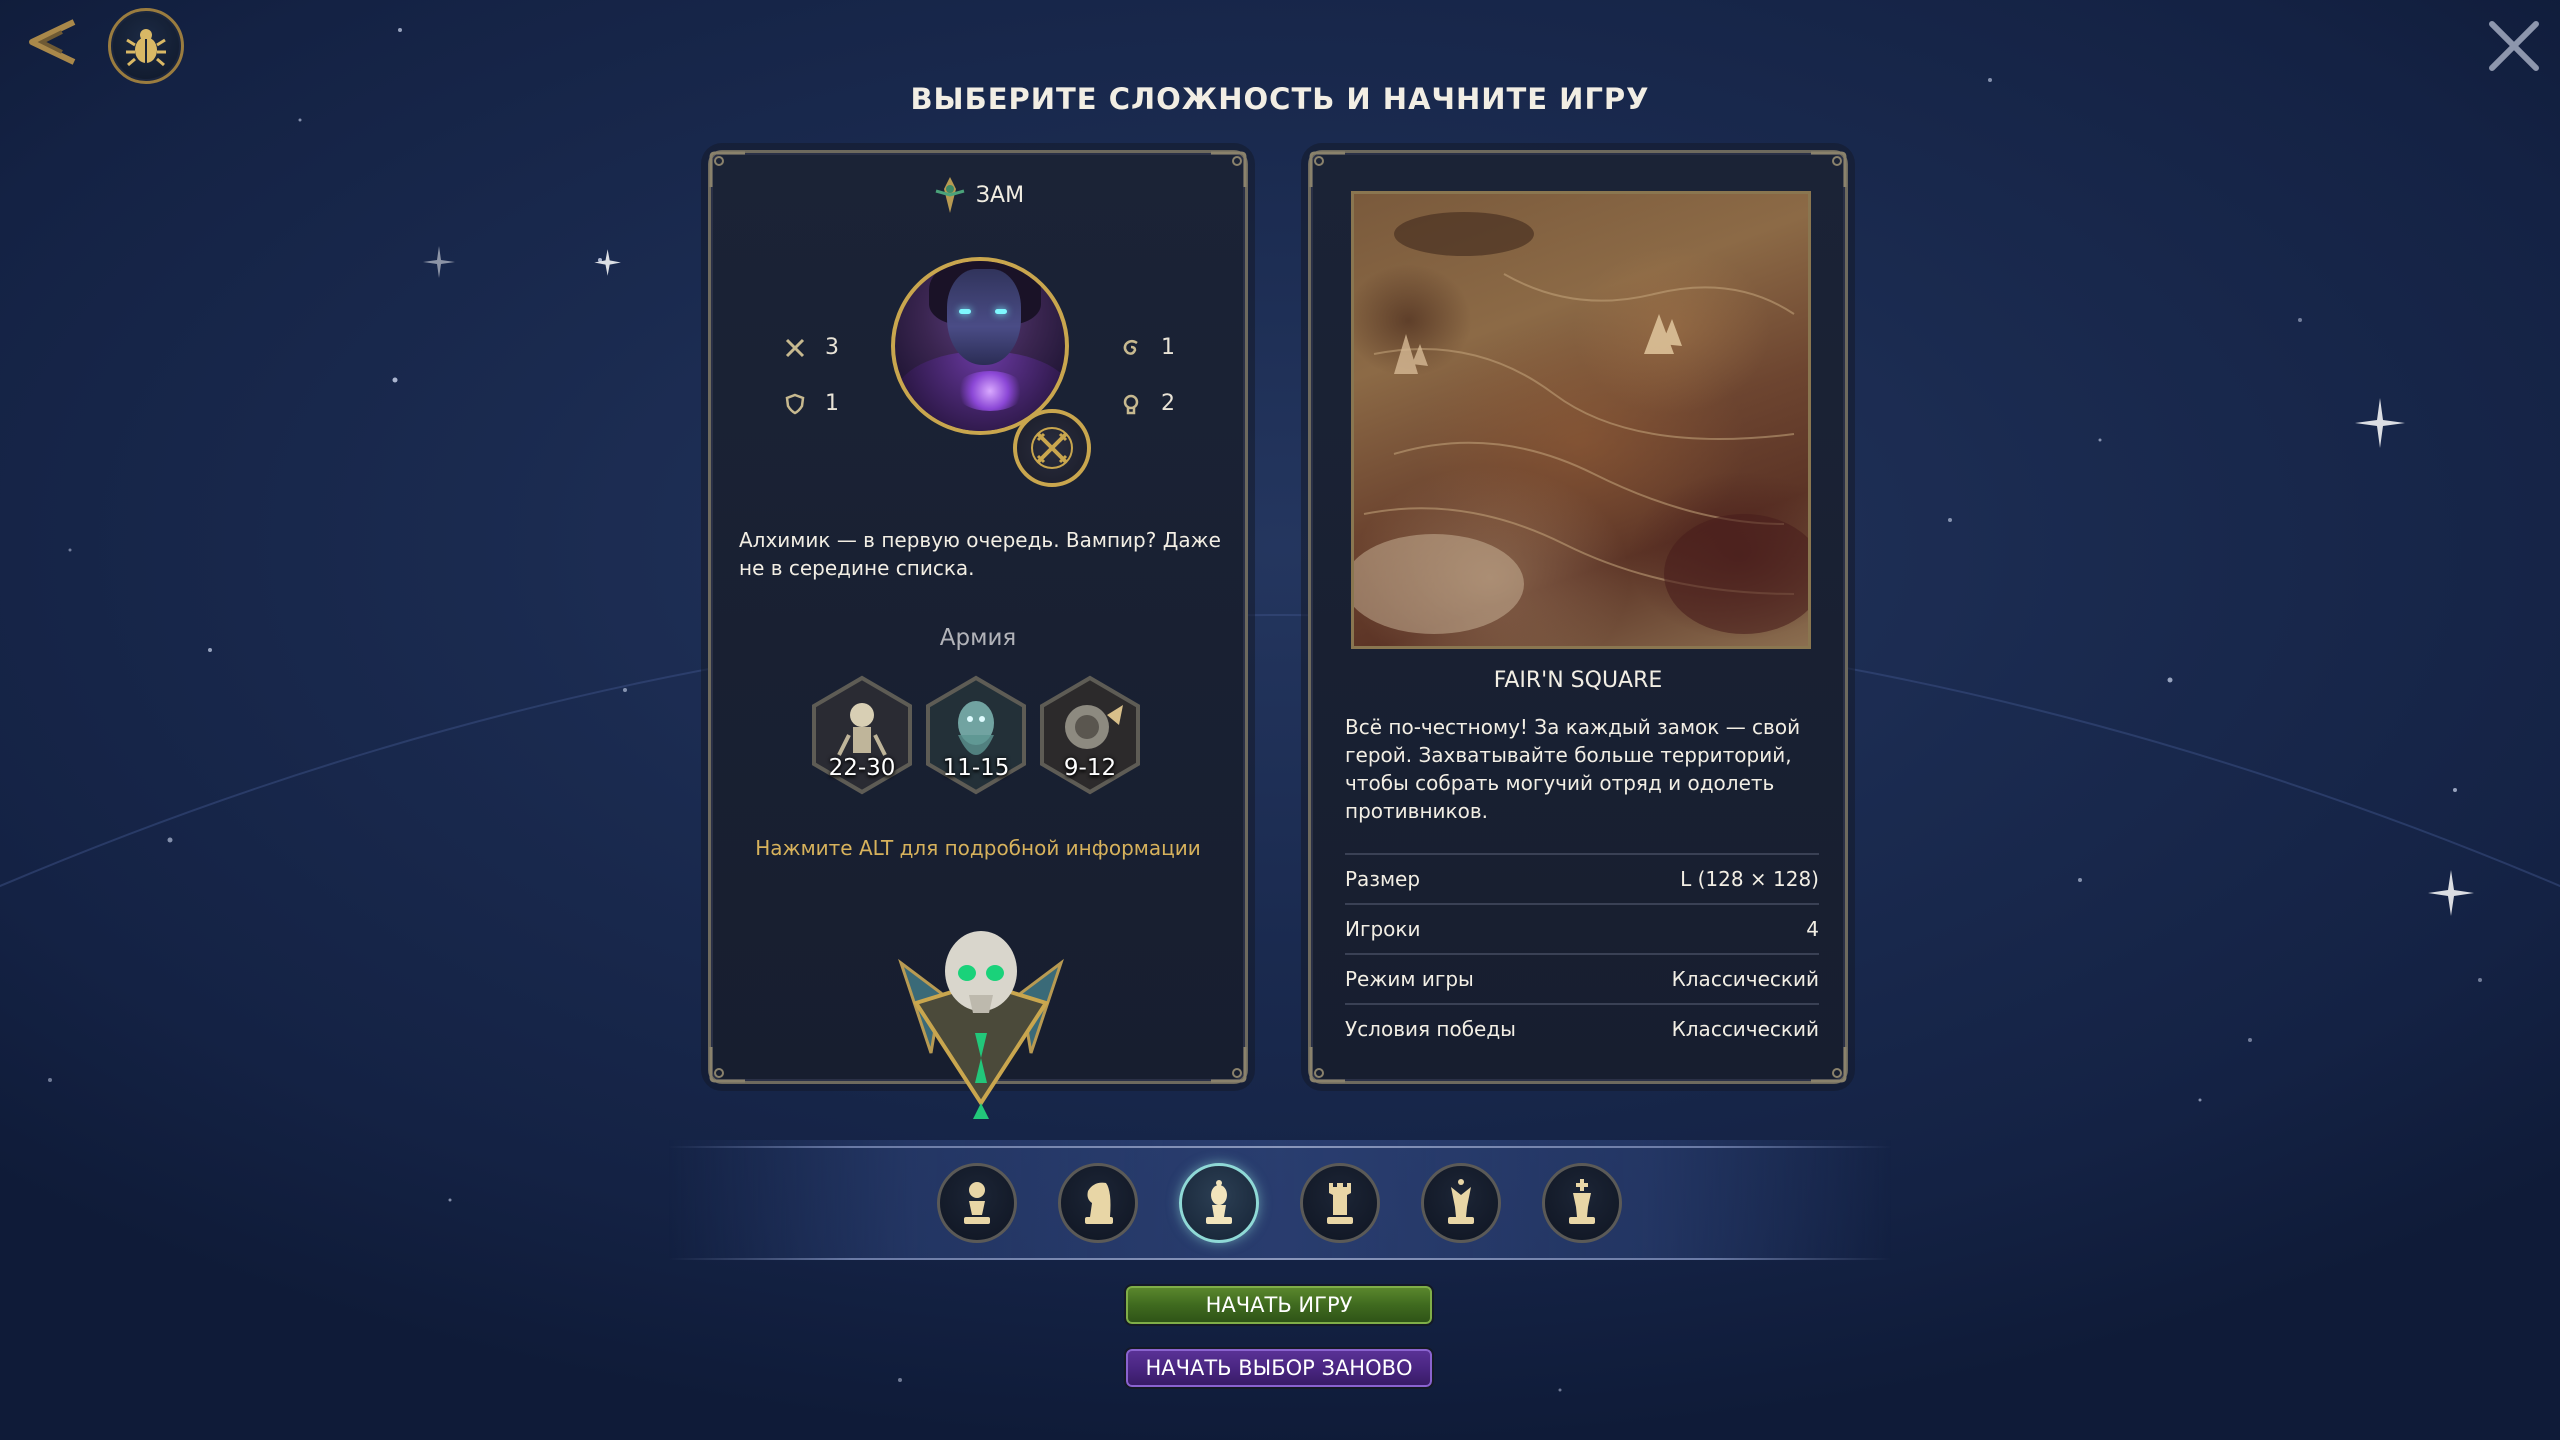 The width and height of the screenshot is (2560, 1440). What do you see at coordinates (1090, 735) in the screenshot?
I see `army-unit-beast: 9-12` at bounding box center [1090, 735].